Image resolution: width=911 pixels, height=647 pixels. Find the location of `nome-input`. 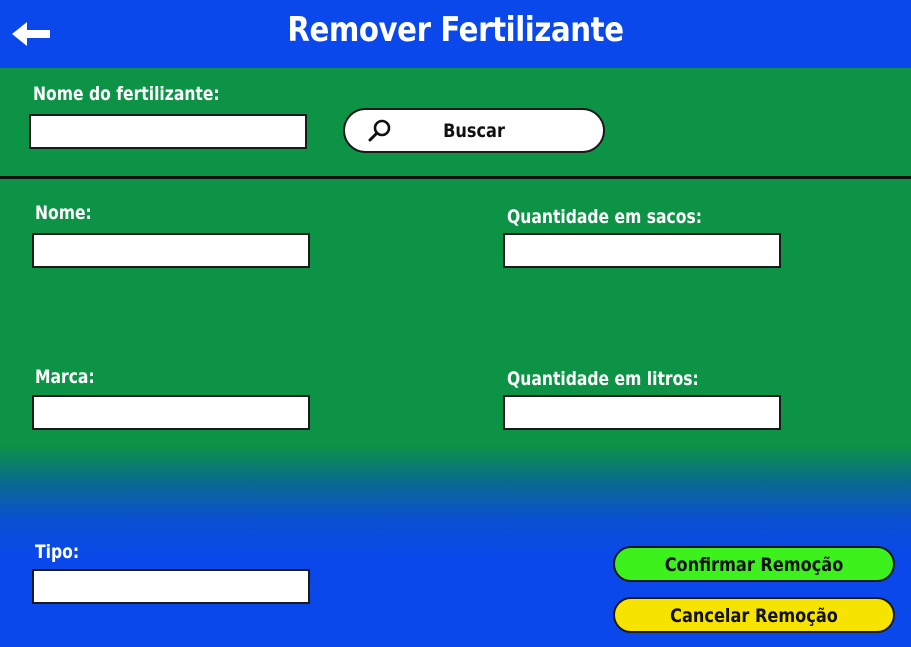

nome-input is located at coordinates (171, 250).